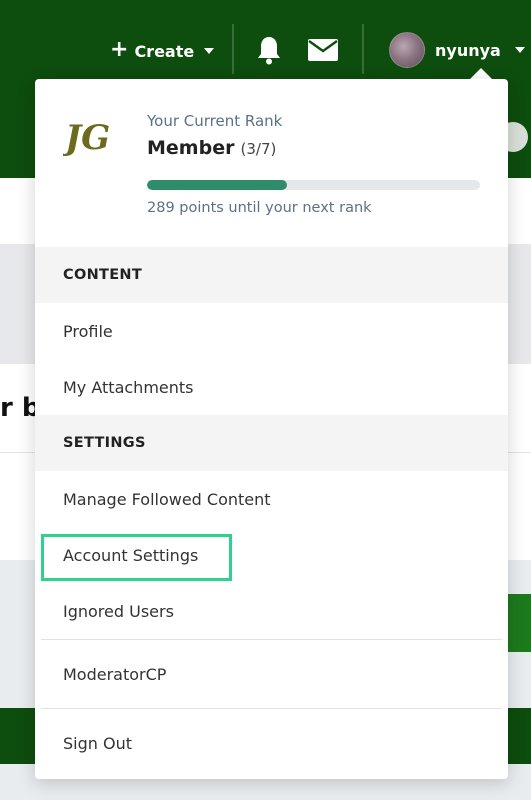  What do you see at coordinates (215, 121) in the screenshot?
I see `rank-label: Your Current Rank` at bounding box center [215, 121].